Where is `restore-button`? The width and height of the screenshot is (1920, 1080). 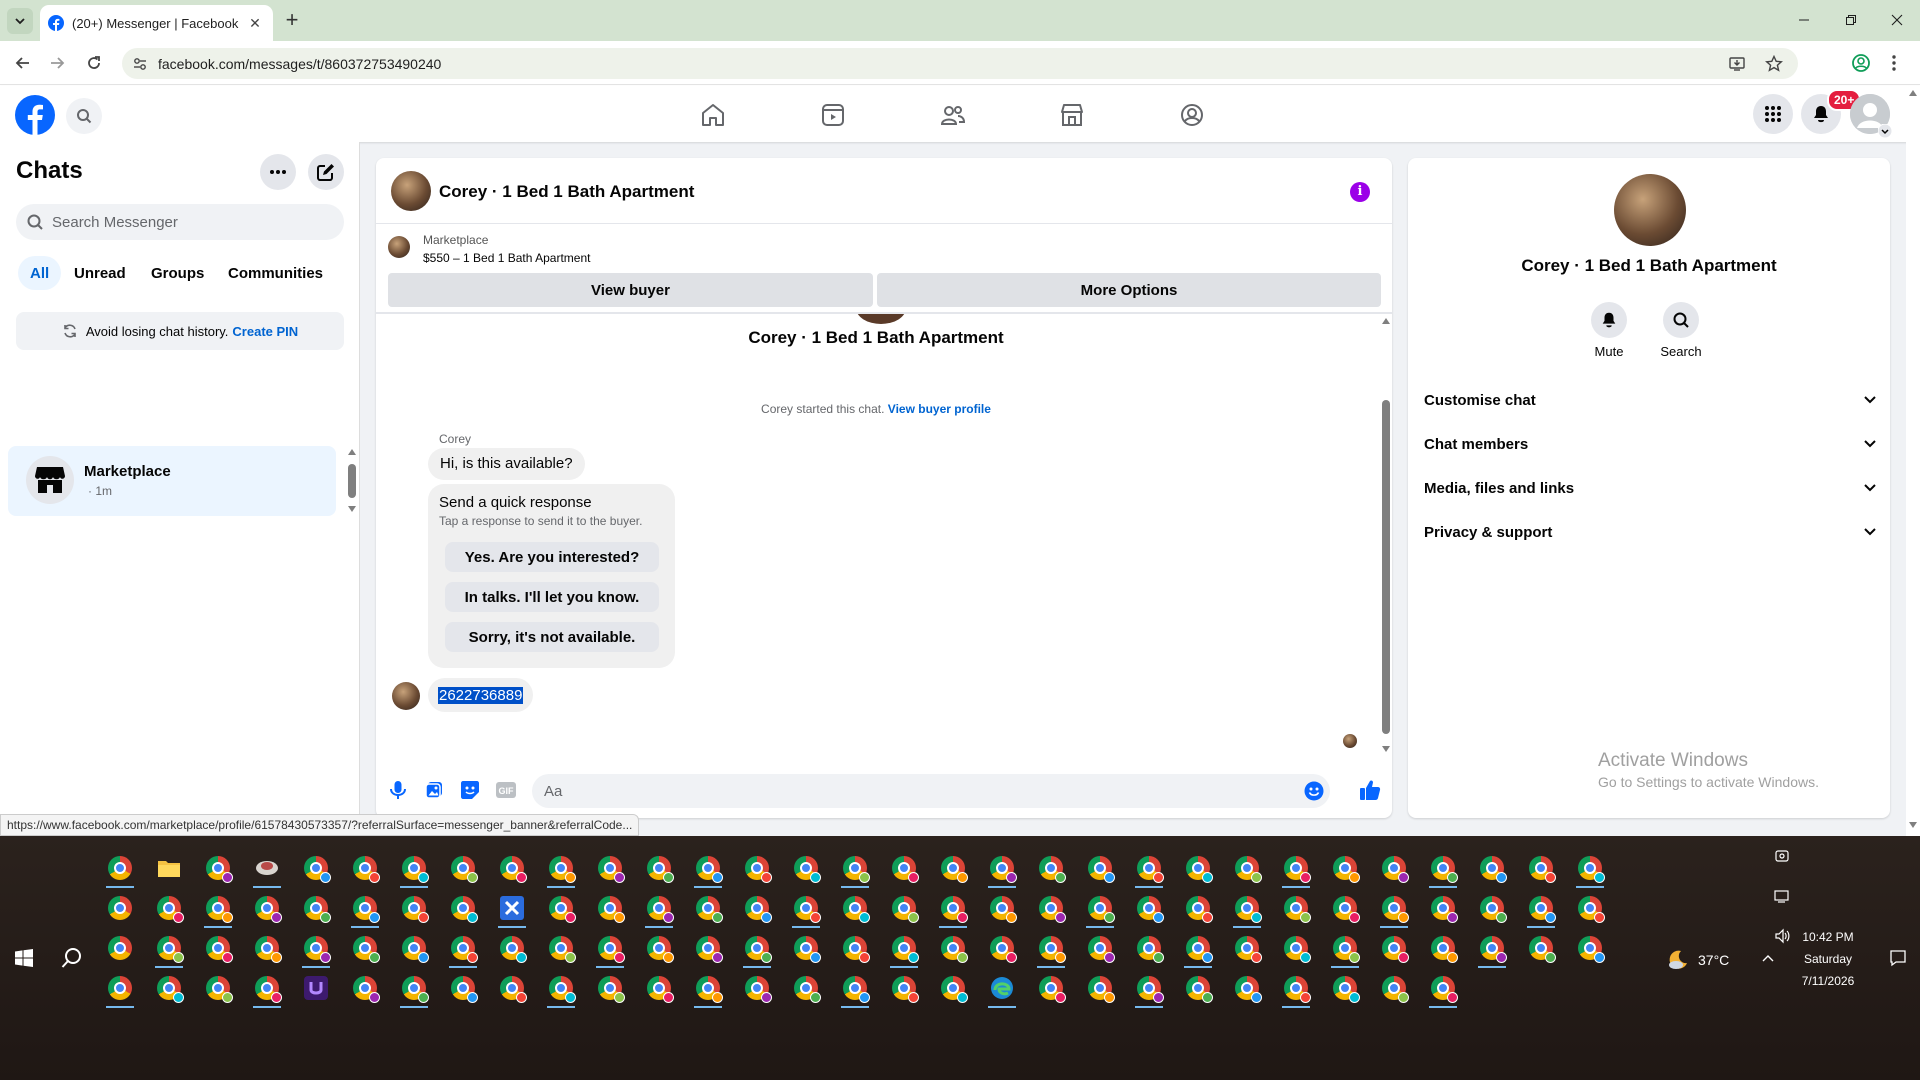
restore-button is located at coordinates (1851, 20).